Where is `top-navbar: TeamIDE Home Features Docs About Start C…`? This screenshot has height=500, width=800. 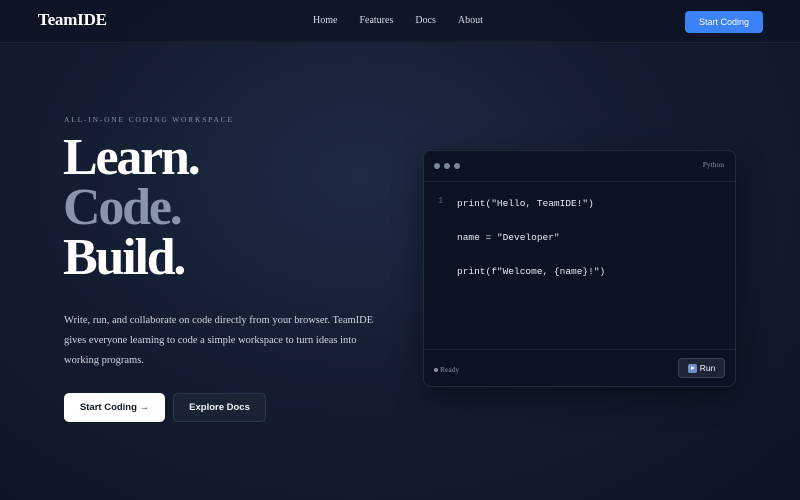
top-navbar: TeamIDE Home Features Docs About Start C… is located at coordinates (400, 21).